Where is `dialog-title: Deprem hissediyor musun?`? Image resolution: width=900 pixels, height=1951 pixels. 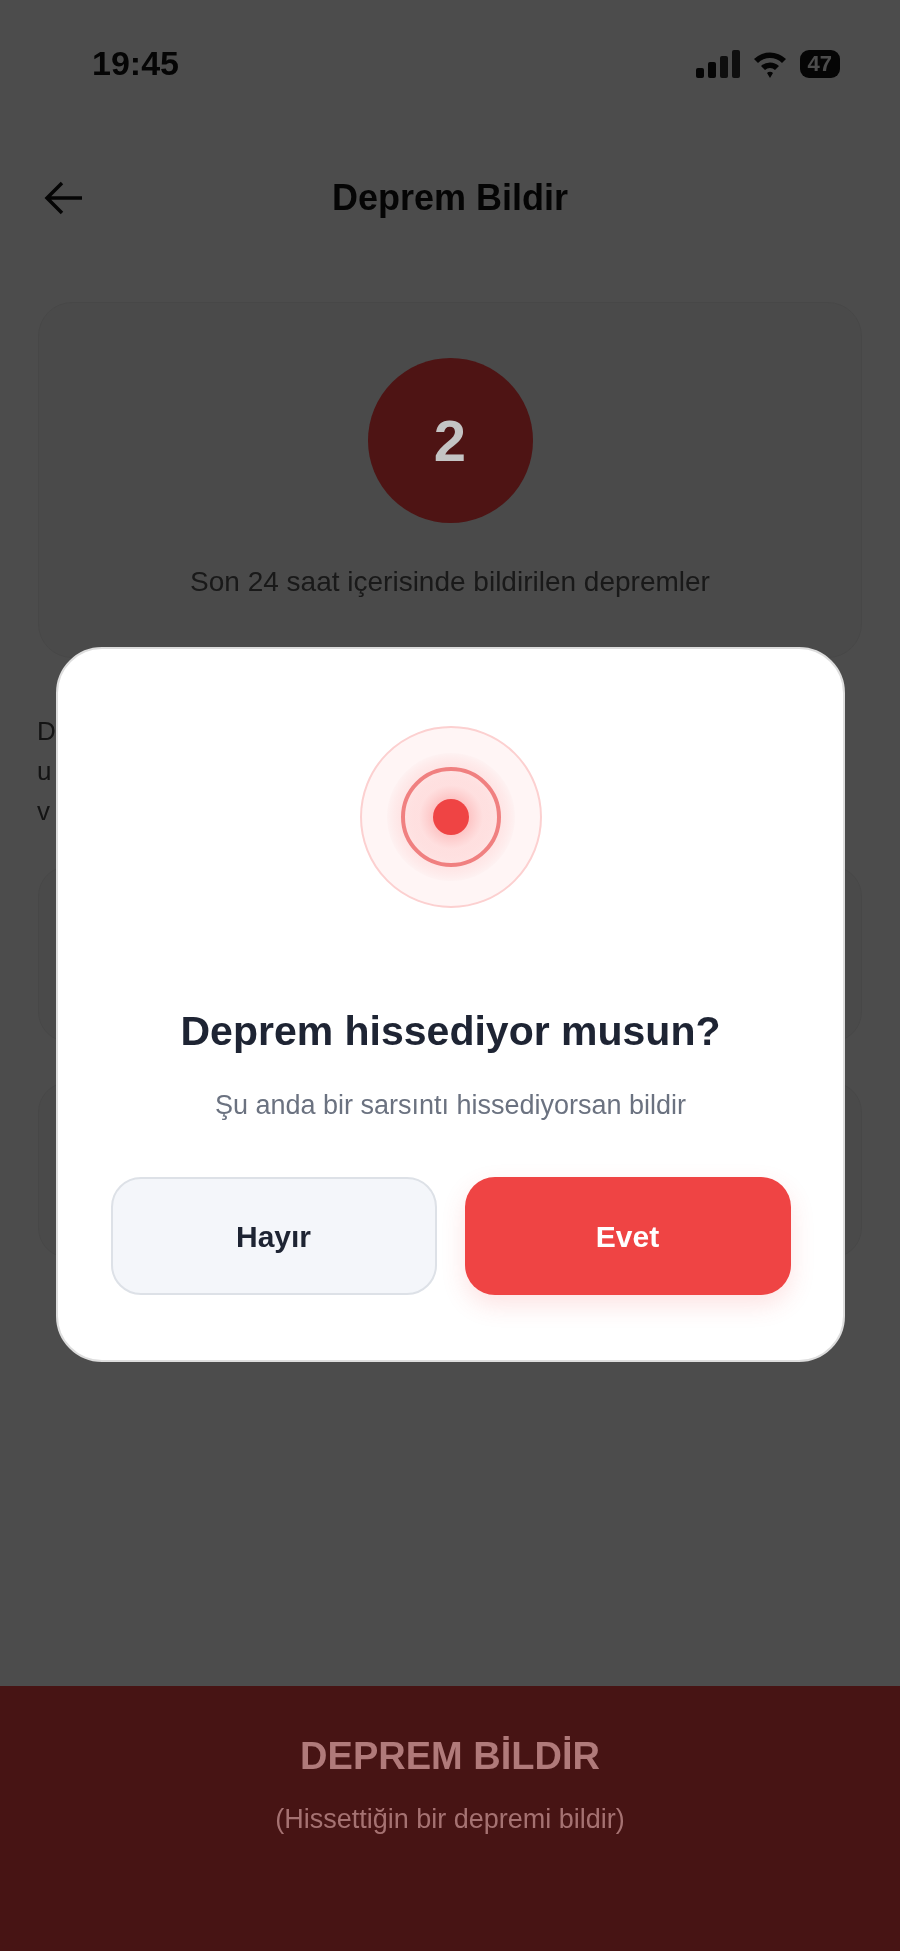
dialog-title: Deprem hissediyor musun? is located at coordinates (450, 1031).